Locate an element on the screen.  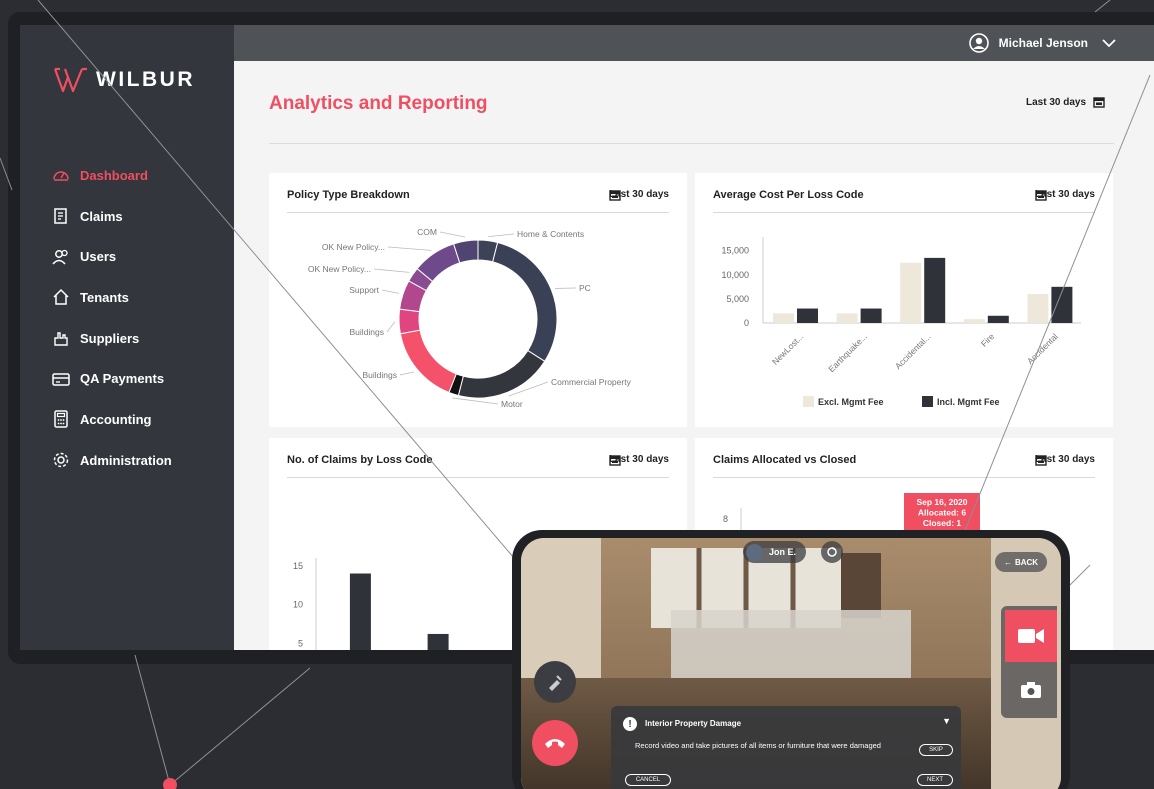
brand-logo: WILBUR is located at coordinates (124, 80).